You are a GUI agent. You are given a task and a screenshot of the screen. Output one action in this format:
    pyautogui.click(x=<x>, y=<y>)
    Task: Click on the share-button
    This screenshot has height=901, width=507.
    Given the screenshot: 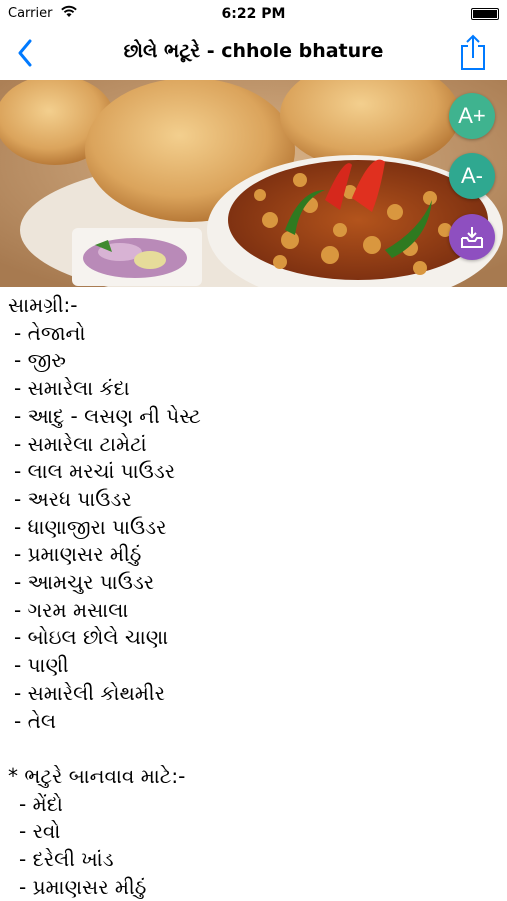 What is the action you would take?
    pyautogui.click(x=473, y=53)
    